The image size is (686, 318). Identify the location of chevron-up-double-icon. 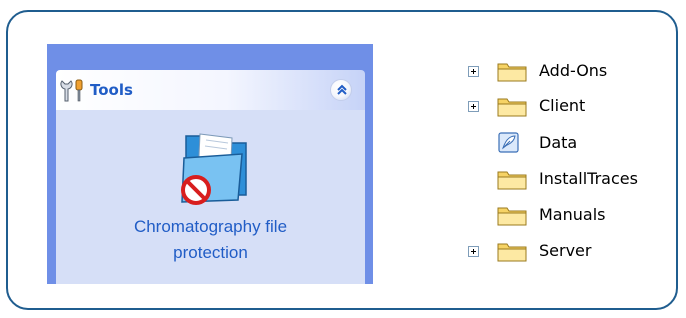
(342, 89).